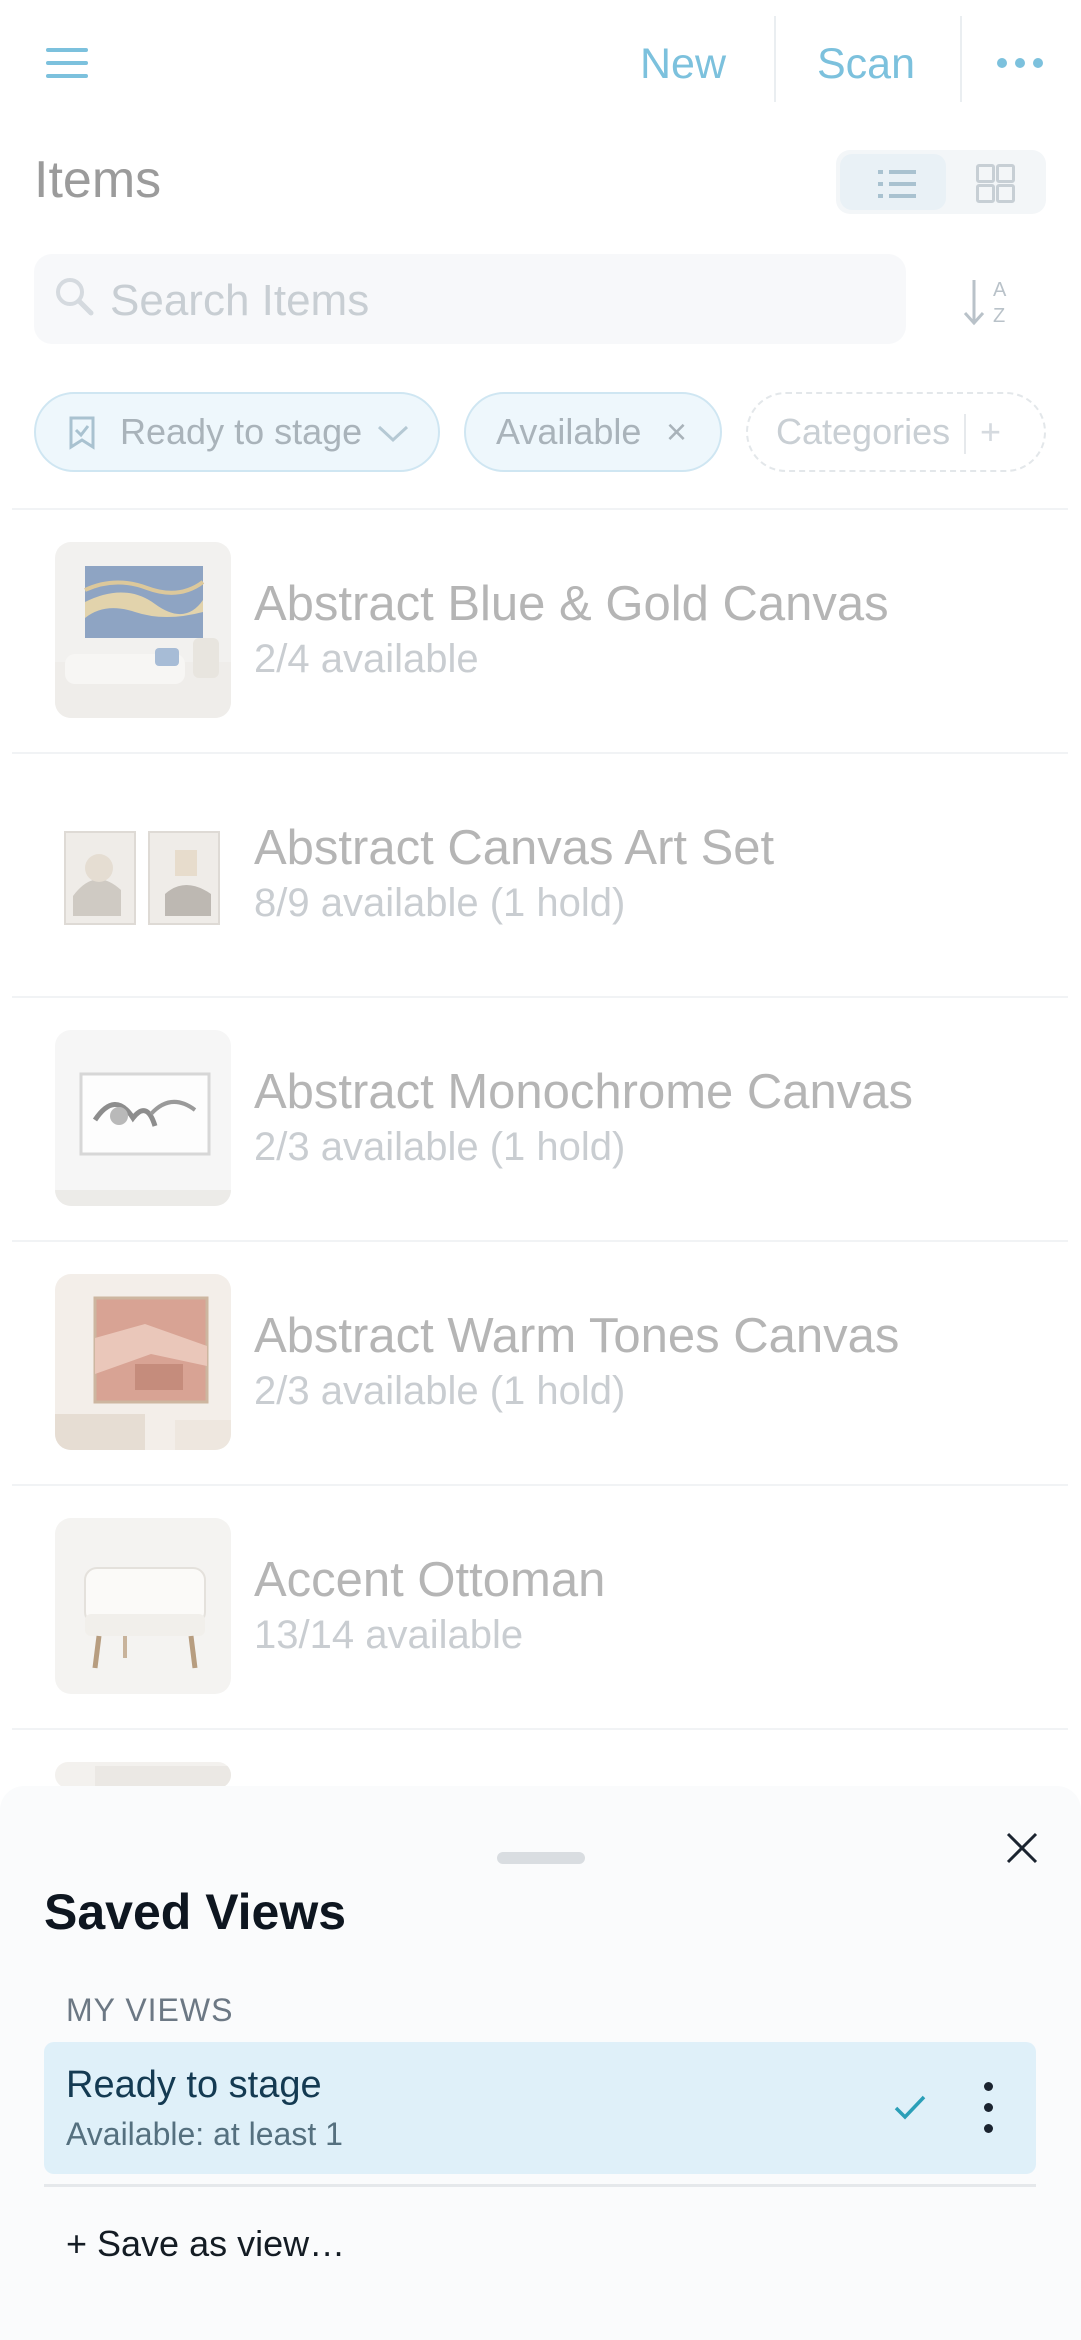 This screenshot has height=2340, width=1081. What do you see at coordinates (999, 316) in the screenshot?
I see `svg-text: Z` at bounding box center [999, 316].